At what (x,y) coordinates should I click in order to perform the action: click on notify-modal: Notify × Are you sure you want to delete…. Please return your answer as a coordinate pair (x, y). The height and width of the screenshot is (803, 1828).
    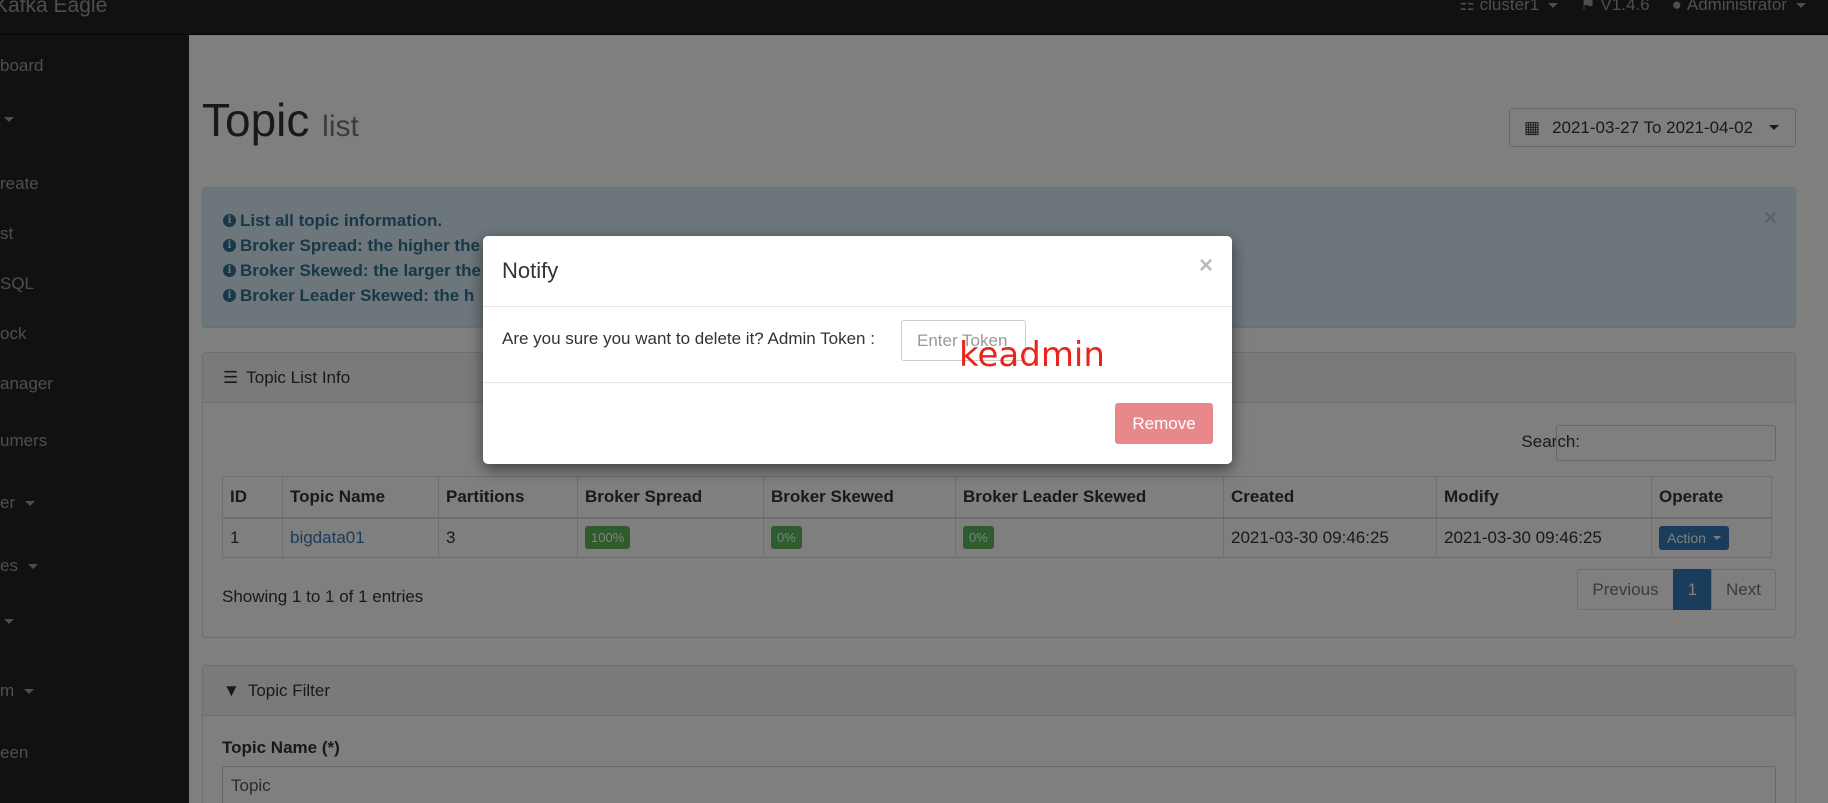
    Looking at the image, I should click on (857, 350).